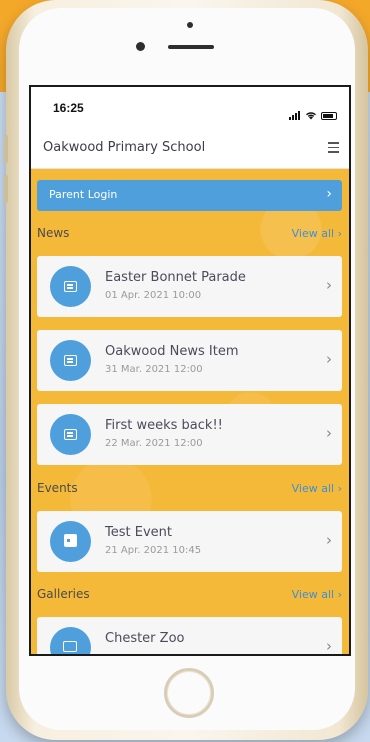 This screenshot has width=370, height=742. What do you see at coordinates (189, 693) in the screenshot?
I see `home-button` at bounding box center [189, 693].